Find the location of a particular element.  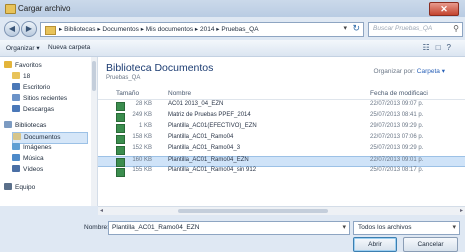

file-date: 25/07/2013 08:17 p. is located at coordinates (397, 170).